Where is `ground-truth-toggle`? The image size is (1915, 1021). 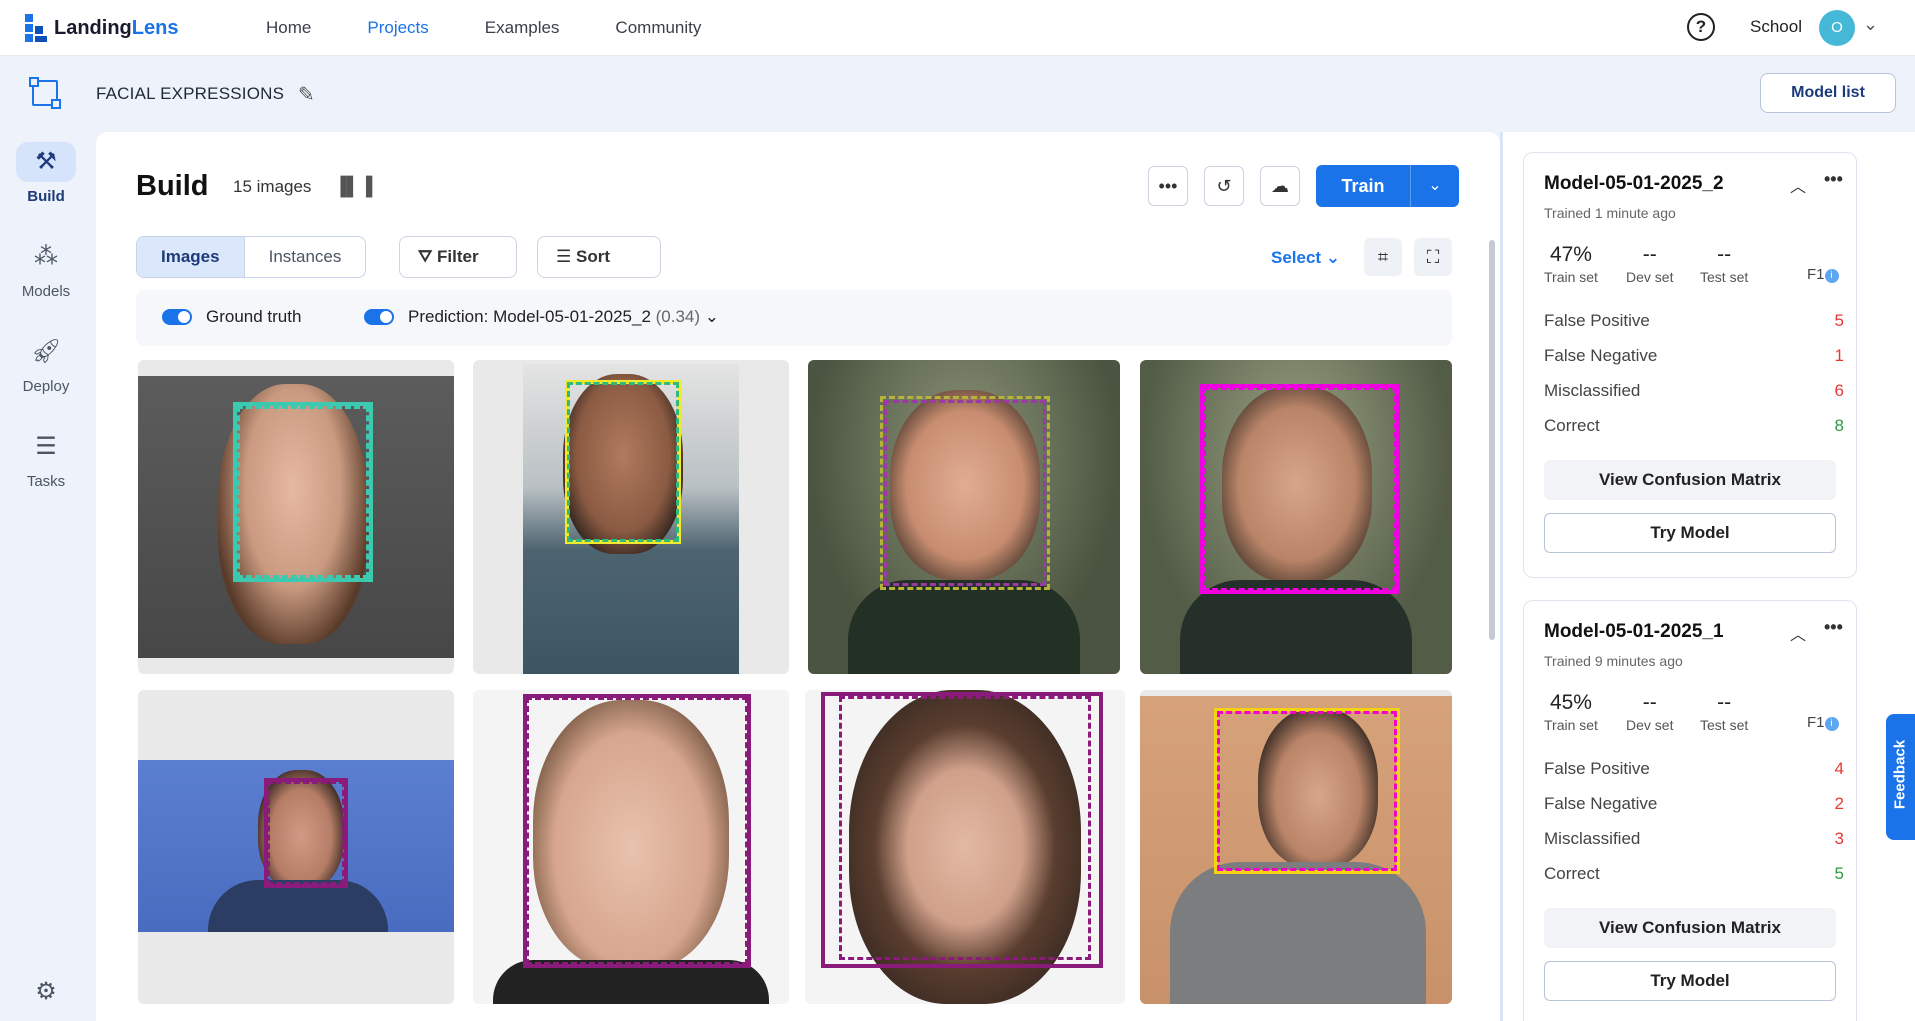
ground-truth-toggle is located at coordinates (177, 317).